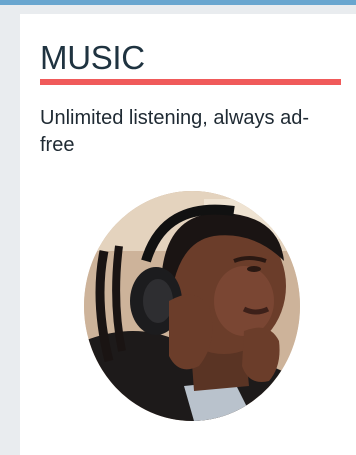 Image resolution: width=356 pixels, height=455 pixels. Describe the element at coordinates (175, 131) in the screenshot. I see `section-subtitle: Unlimited listening, always ad-free` at that location.